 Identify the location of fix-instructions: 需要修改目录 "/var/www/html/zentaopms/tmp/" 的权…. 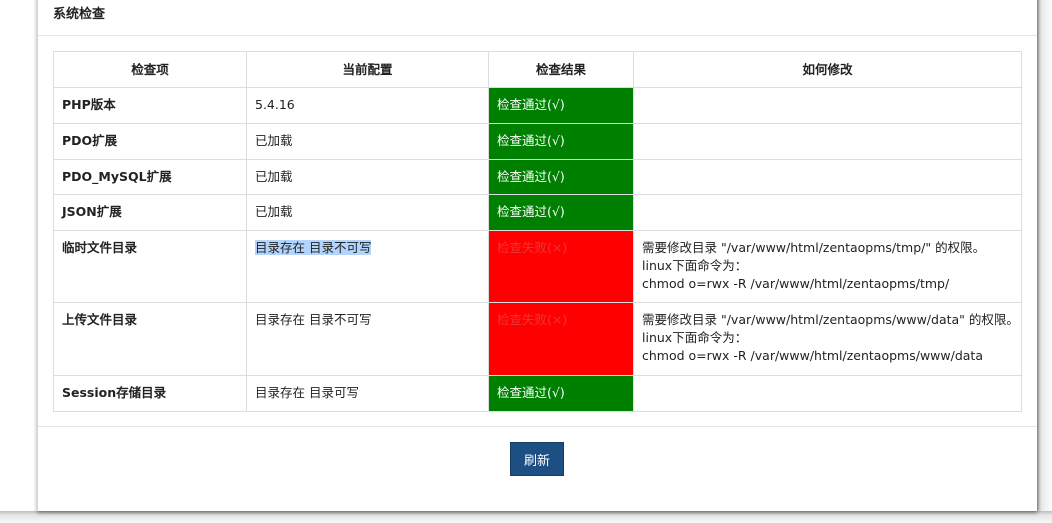
(827, 266).